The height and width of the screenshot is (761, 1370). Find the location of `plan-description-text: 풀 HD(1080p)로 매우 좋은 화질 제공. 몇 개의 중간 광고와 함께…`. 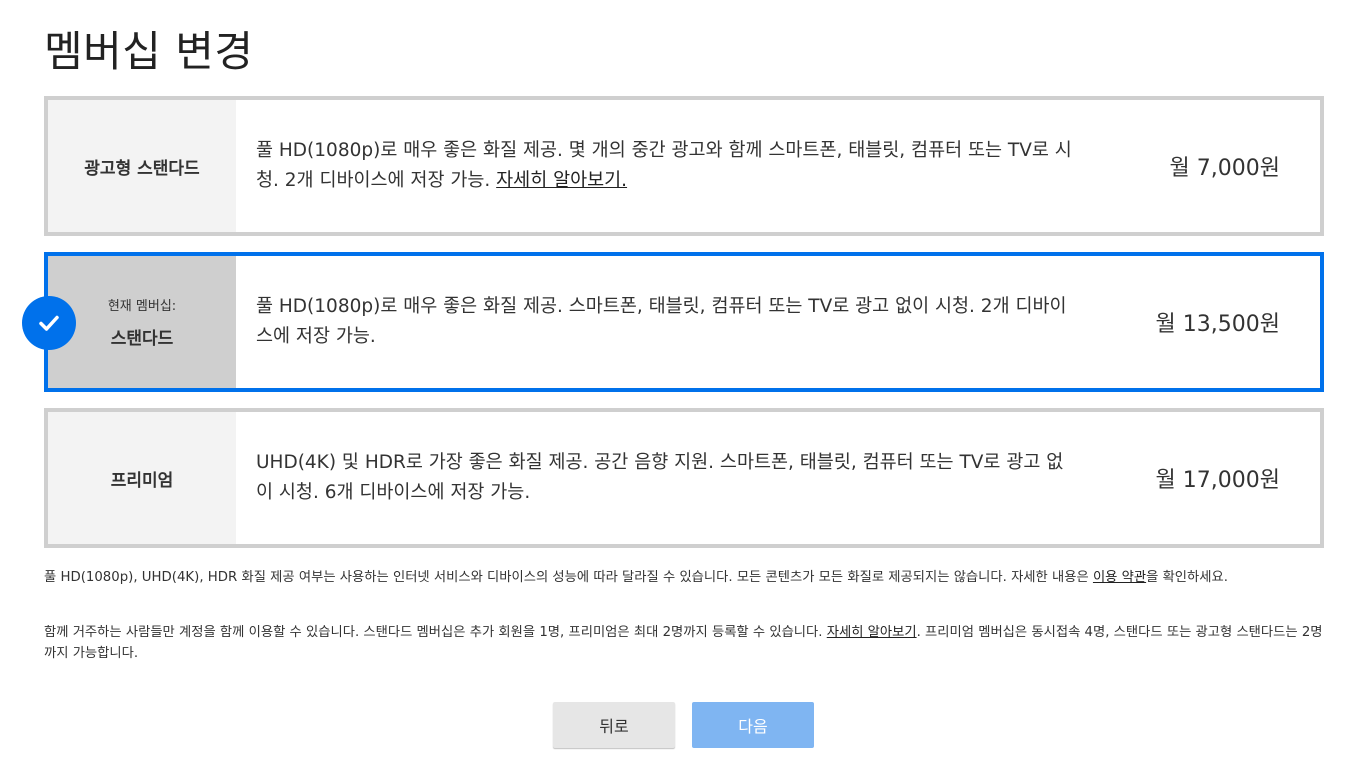

plan-description-text: 풀 HD(1080p)로 매우 좋은 화질 제공. 몇 개의 중간 광고와 함께… is located at coordinates (664, 165).